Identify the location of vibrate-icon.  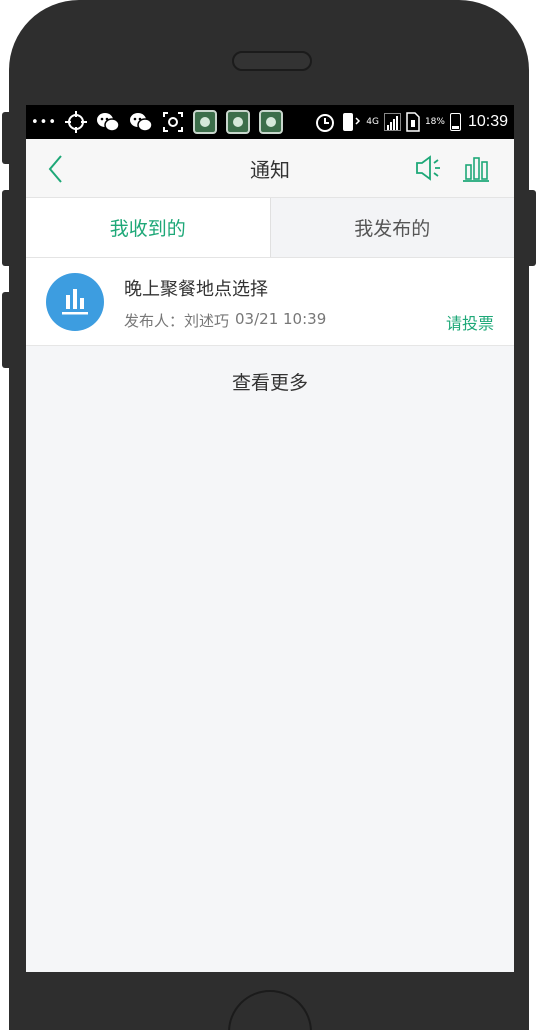
(351, 122).